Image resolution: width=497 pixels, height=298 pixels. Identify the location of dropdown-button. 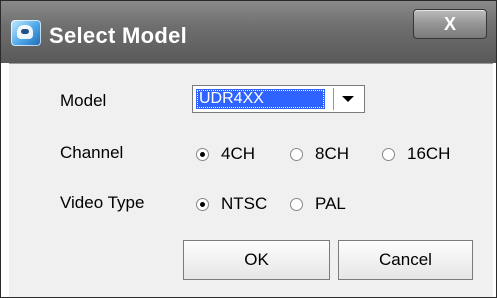
(347, 99).